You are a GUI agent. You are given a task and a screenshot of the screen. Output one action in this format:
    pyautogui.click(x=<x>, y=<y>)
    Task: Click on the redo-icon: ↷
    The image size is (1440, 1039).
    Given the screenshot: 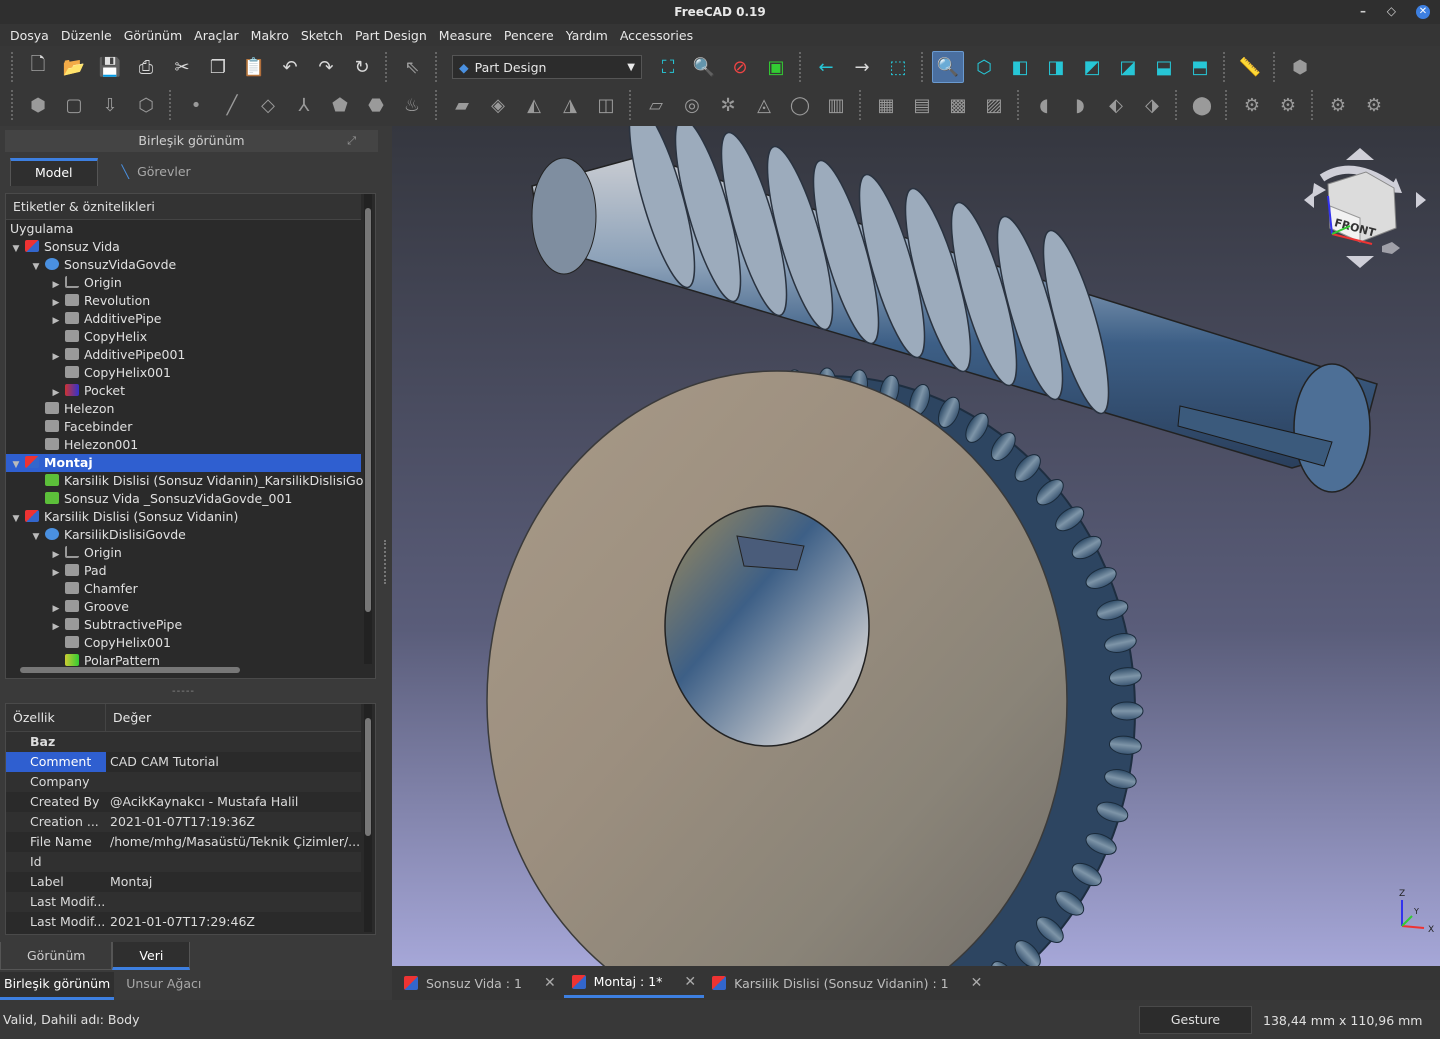 What is the action you would take?
    pyautogui.click(x=326, y=67)
    